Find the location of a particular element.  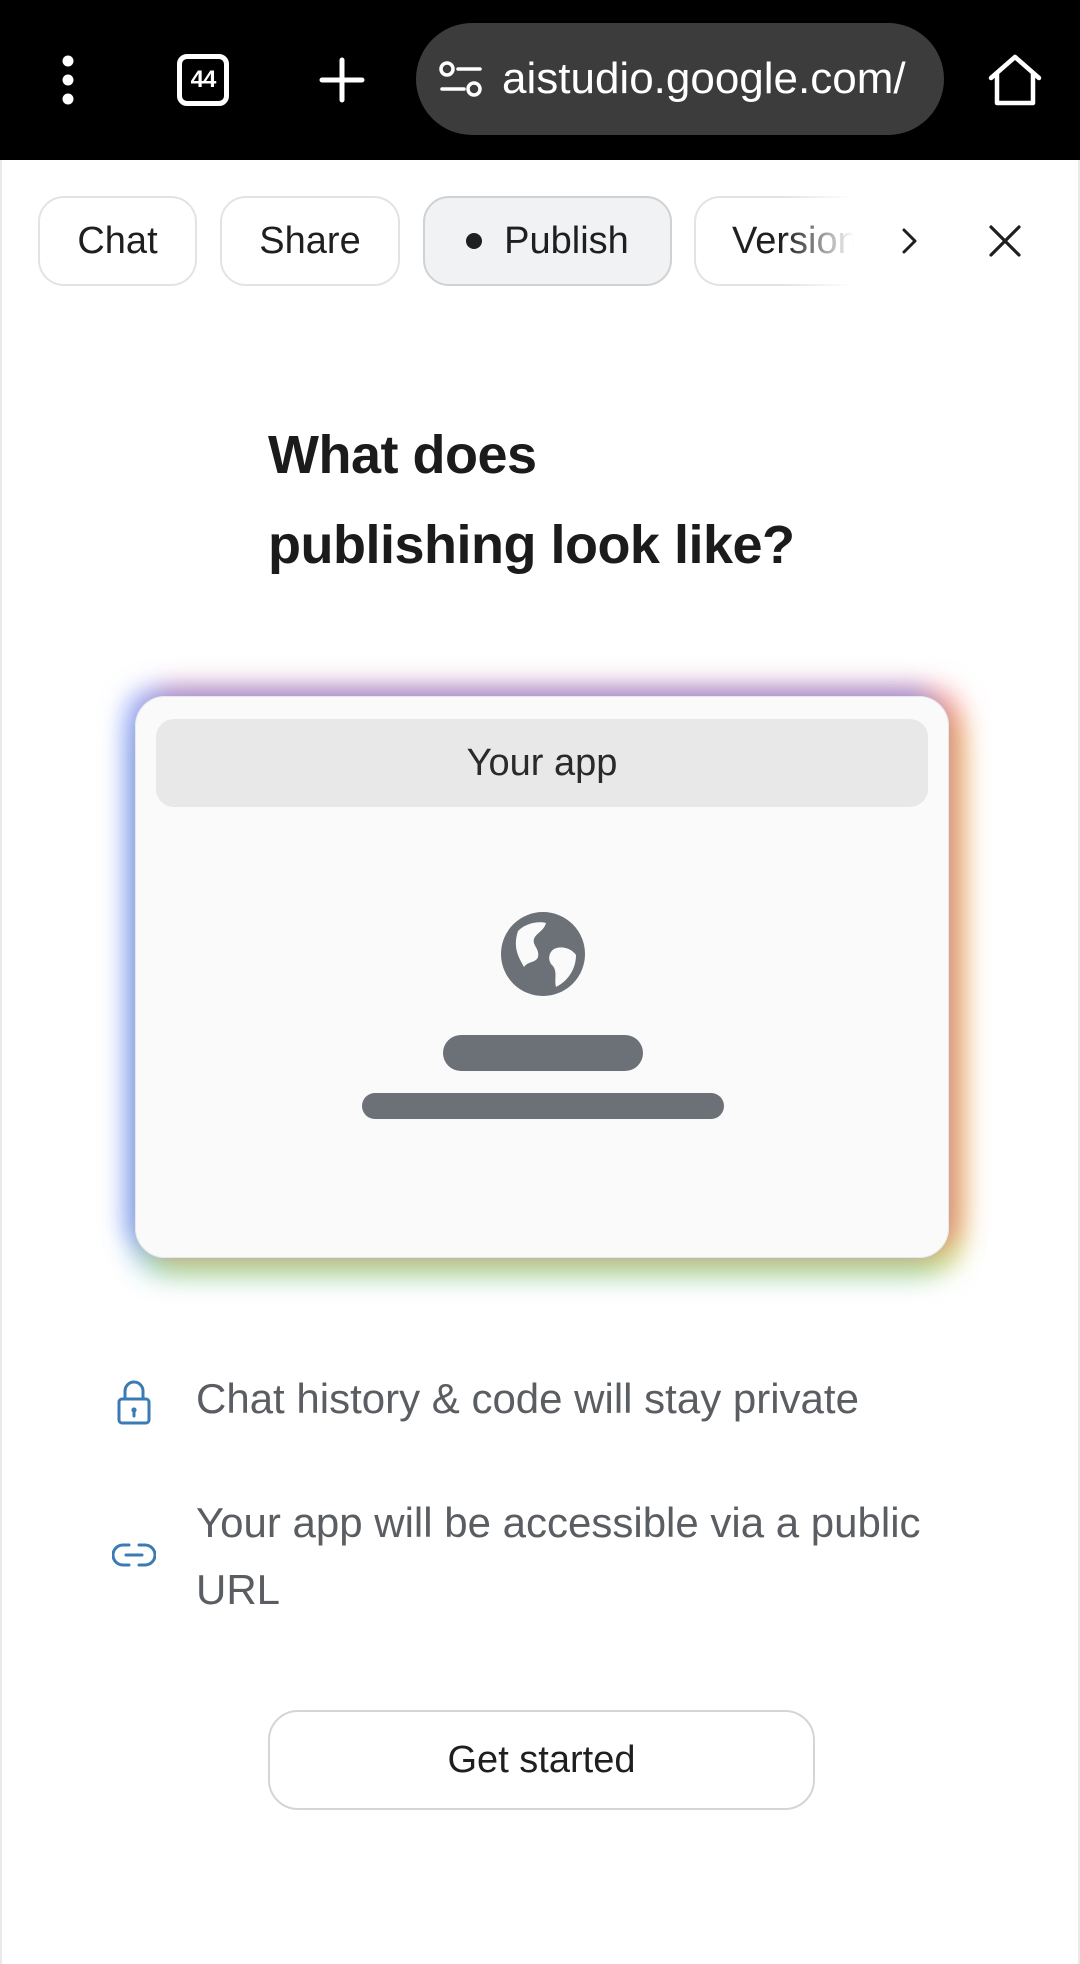

site-settings-icon is located at coordinates (461, 79).